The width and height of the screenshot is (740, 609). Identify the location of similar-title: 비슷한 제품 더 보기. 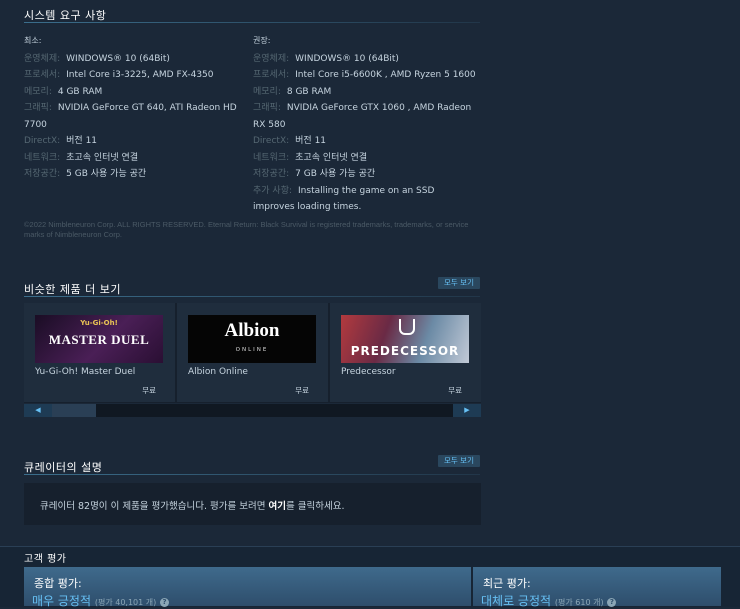
(72, 289).